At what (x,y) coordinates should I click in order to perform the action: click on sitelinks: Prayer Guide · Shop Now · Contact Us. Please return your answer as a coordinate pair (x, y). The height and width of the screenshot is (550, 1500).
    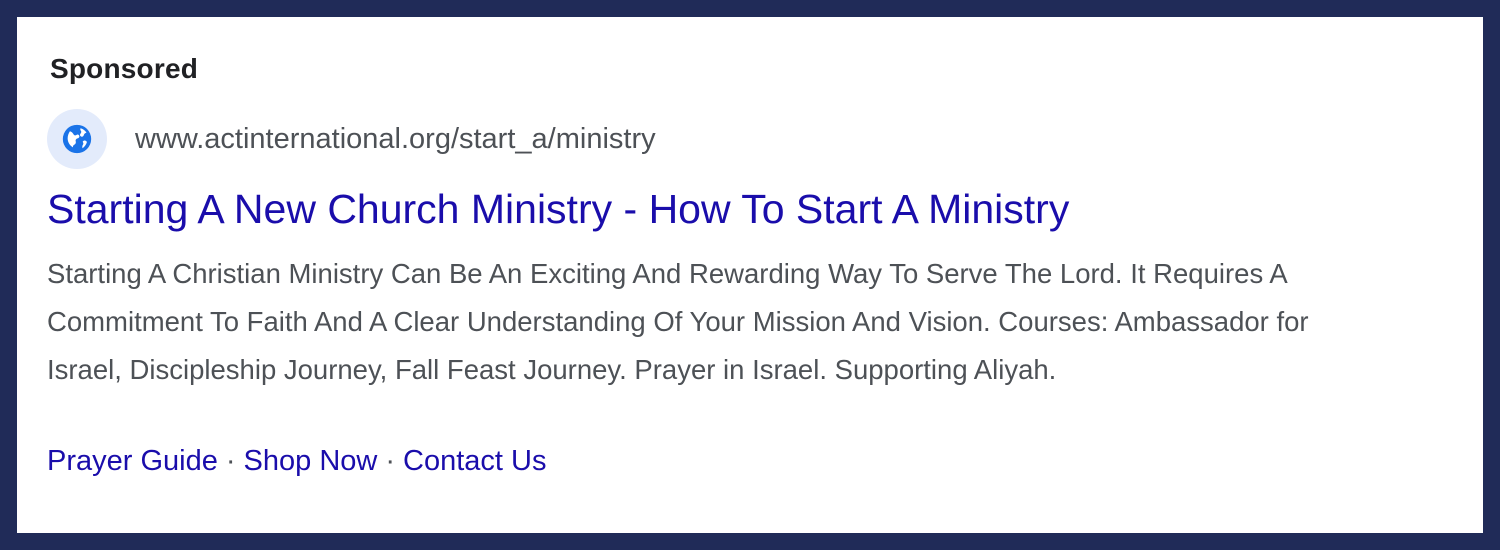
    Looking at the image, I should click on (296, 461).